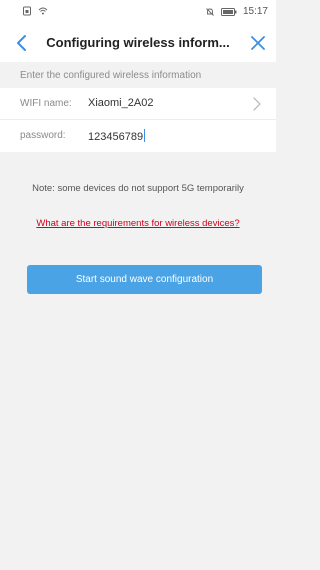  Describe the element at coordinates (258, 43) in the screenshot. I see `close-icon` at that location.